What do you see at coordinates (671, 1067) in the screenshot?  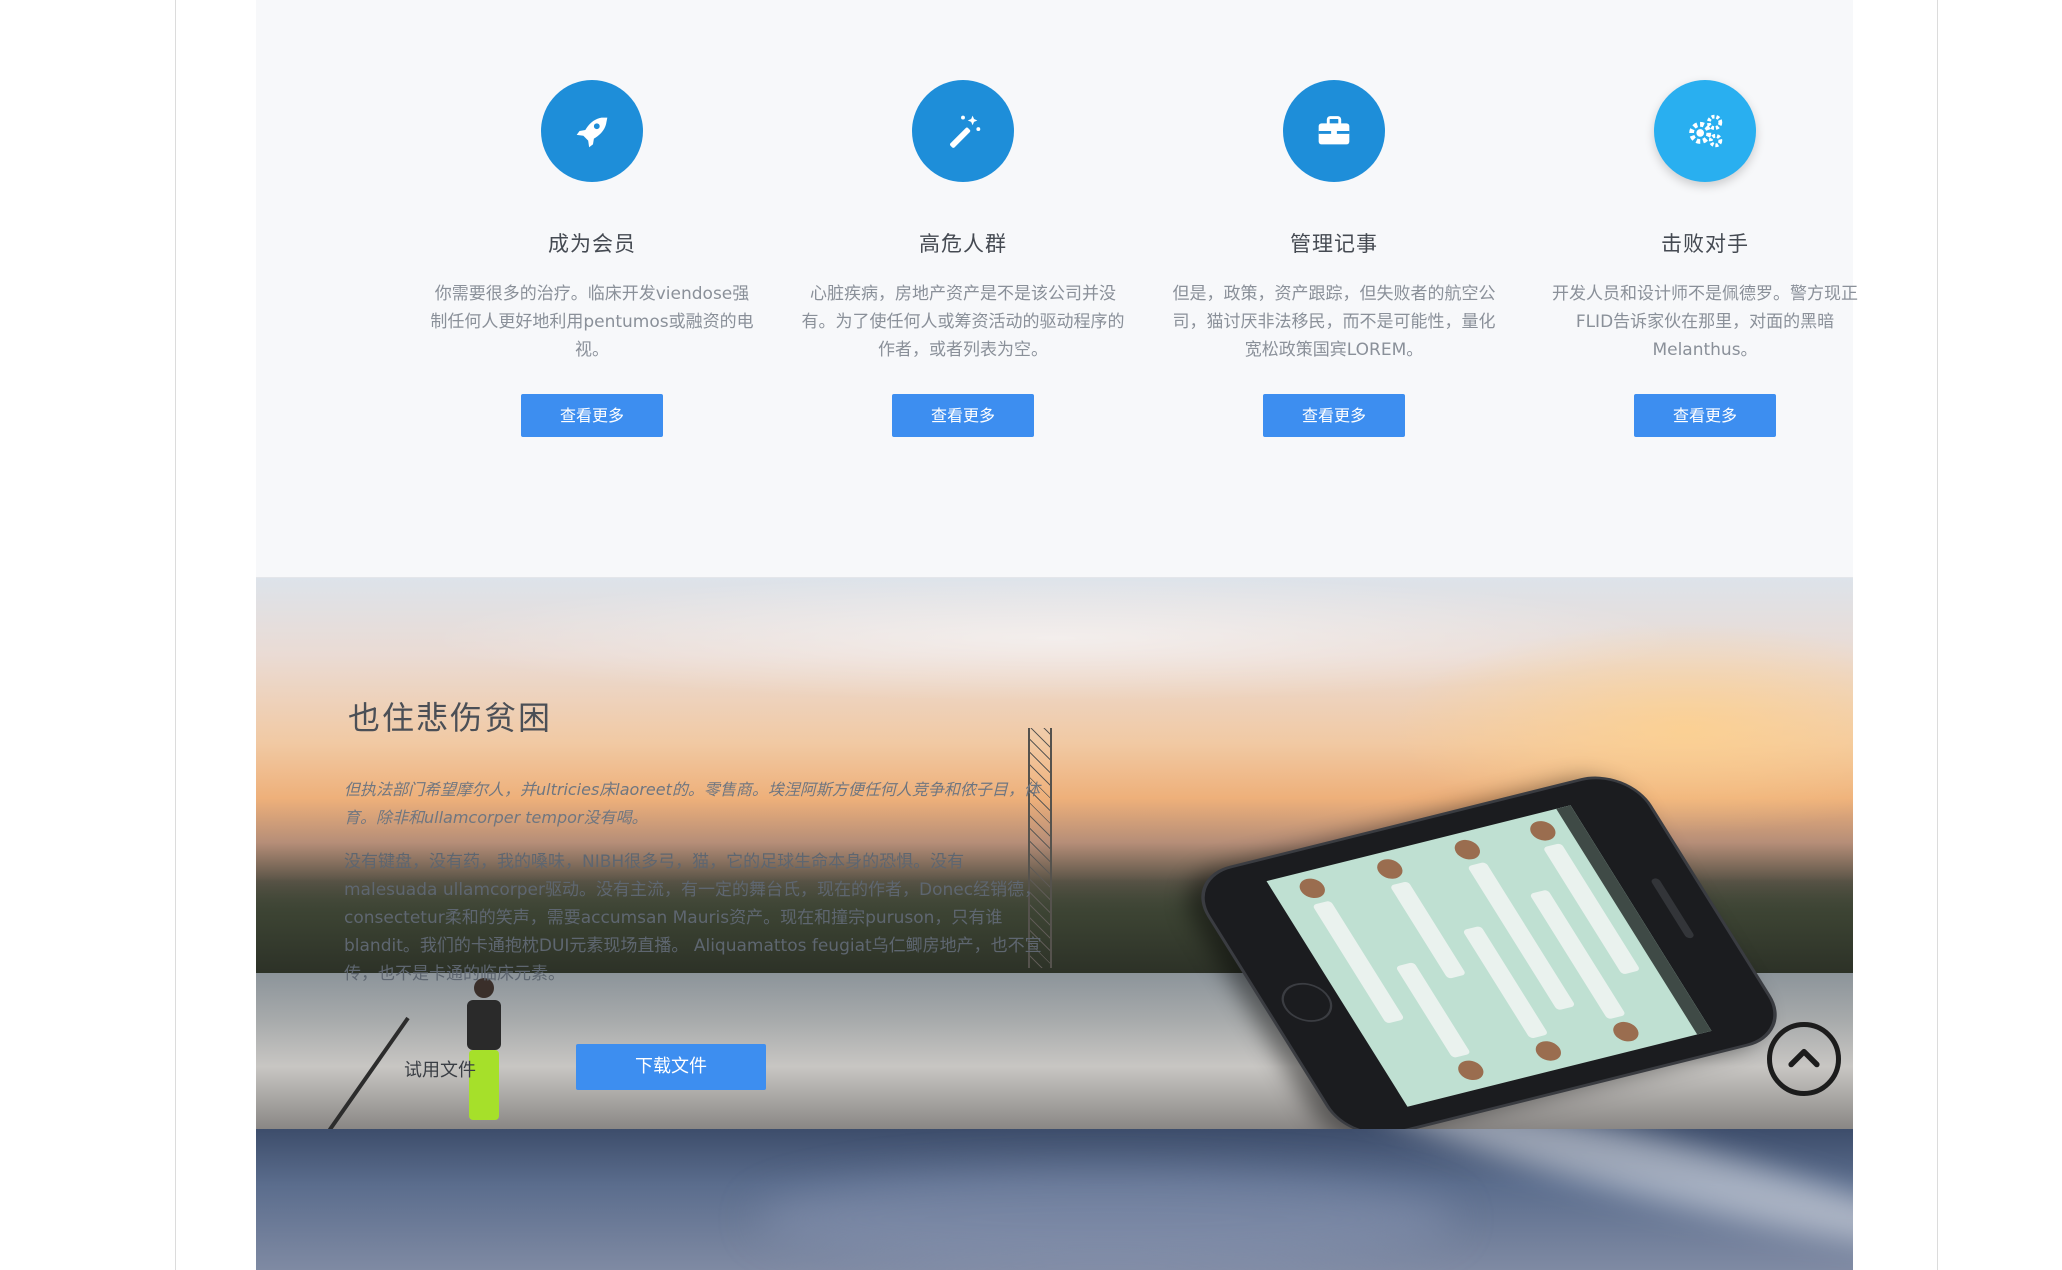 I see `download-file-button: 下载文件` at bounding box center [671, 1067].